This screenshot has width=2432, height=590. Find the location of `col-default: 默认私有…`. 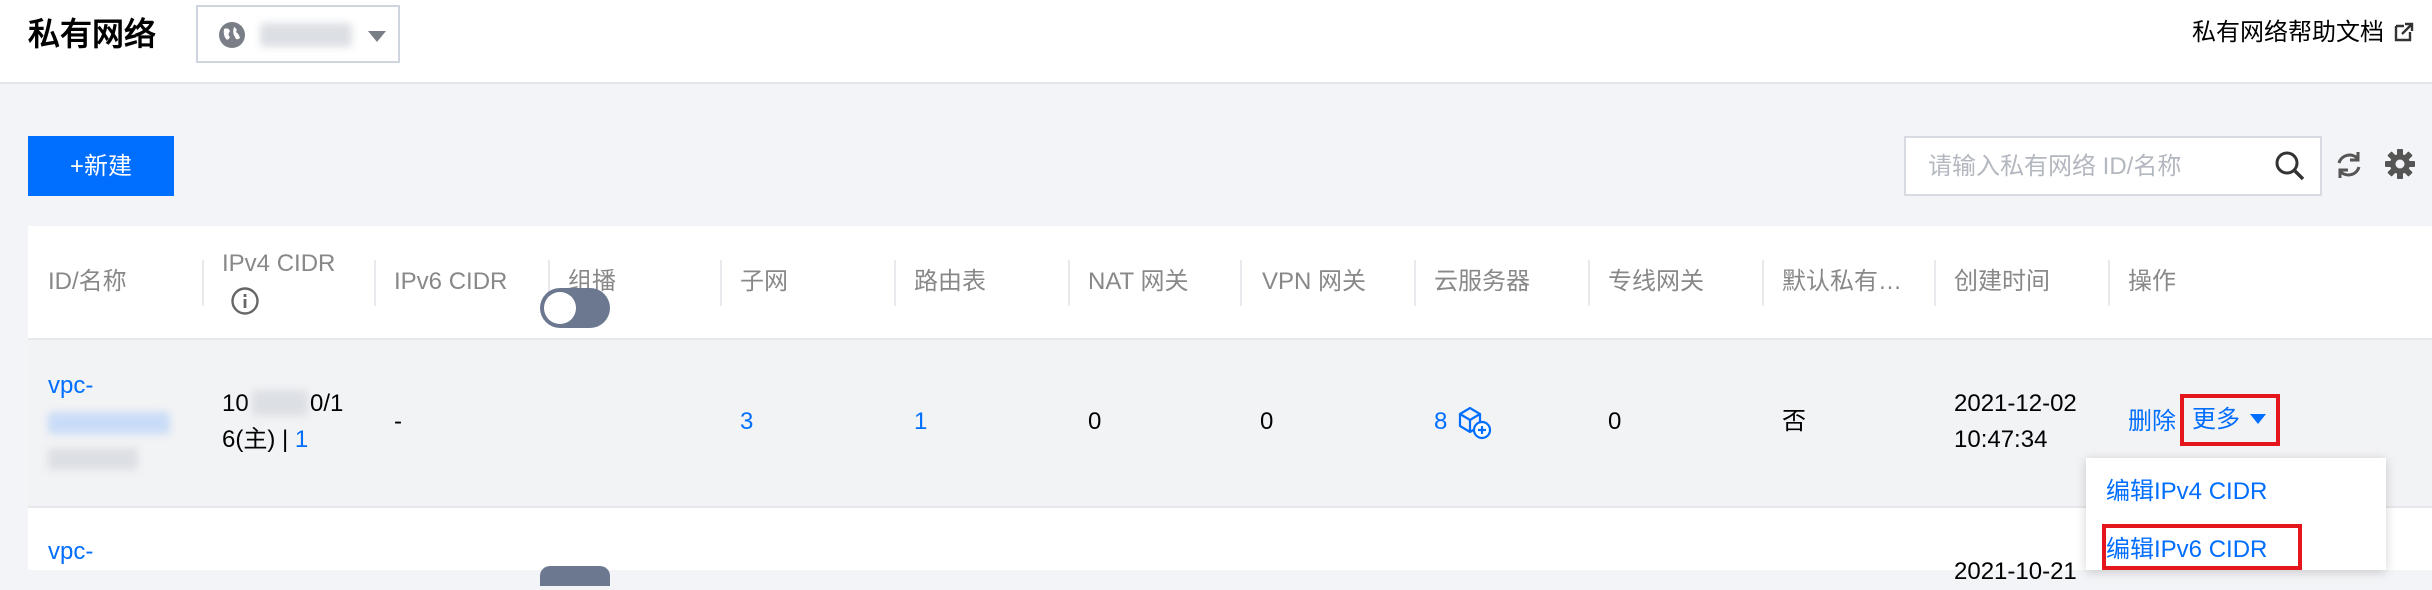

col-default: 默认私有… is located at coordinates (1842, 281).